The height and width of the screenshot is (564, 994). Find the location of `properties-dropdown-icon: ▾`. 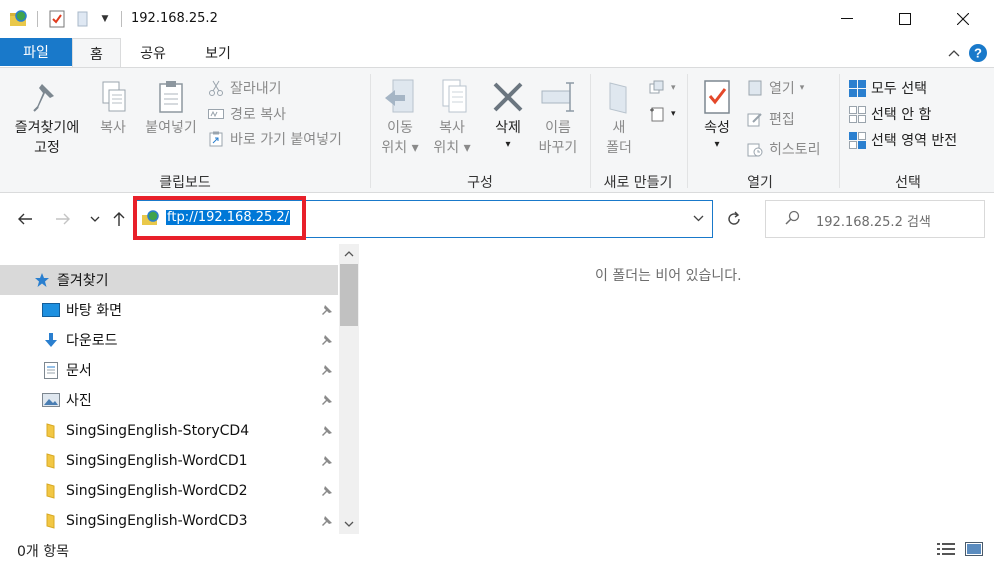

properties-dropdown-icon: ▾ is located at coordinates (716, 145).